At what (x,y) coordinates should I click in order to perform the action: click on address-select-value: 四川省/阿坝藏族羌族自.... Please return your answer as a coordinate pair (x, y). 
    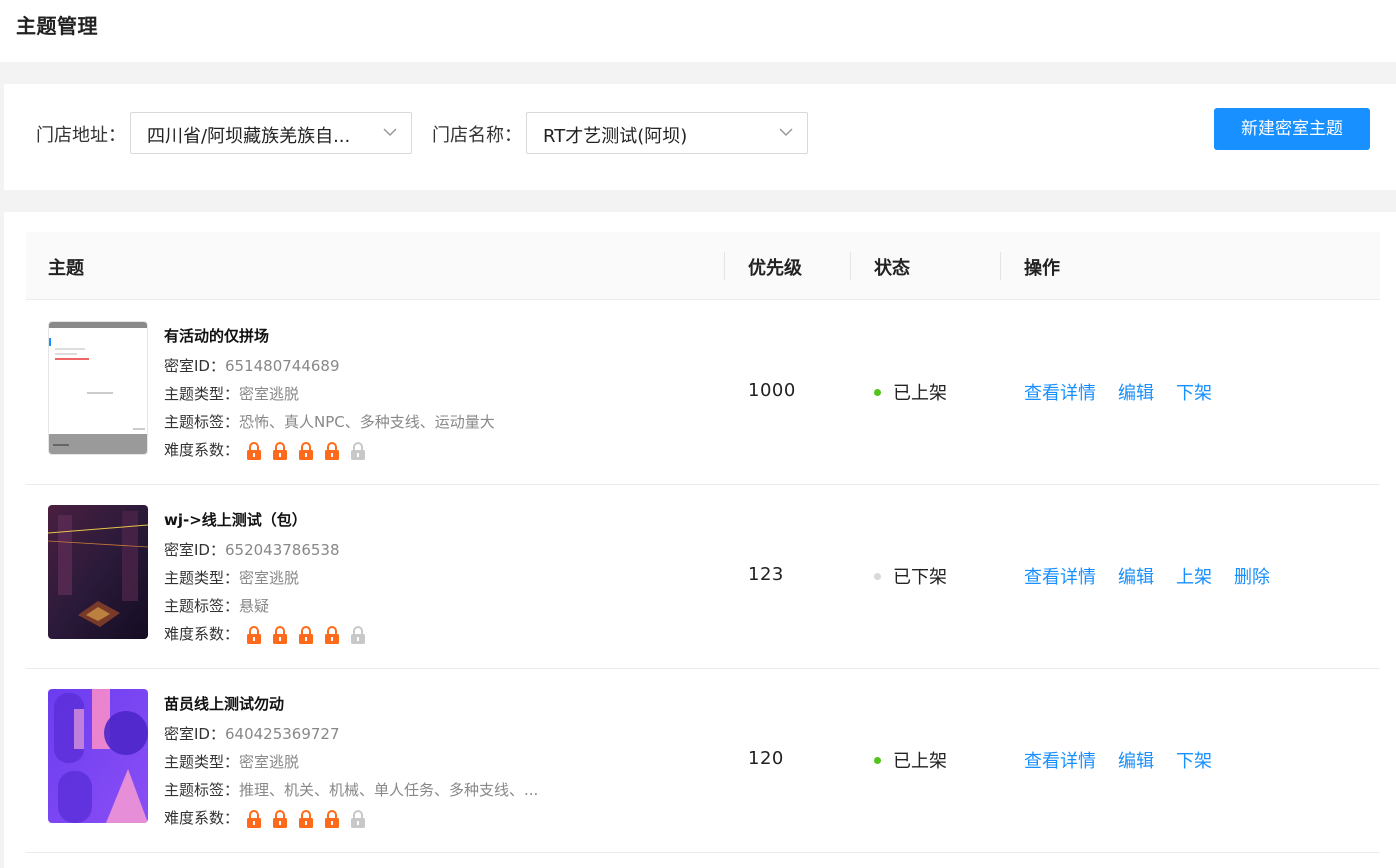
    Looking at the image, I should click on (249, 136).